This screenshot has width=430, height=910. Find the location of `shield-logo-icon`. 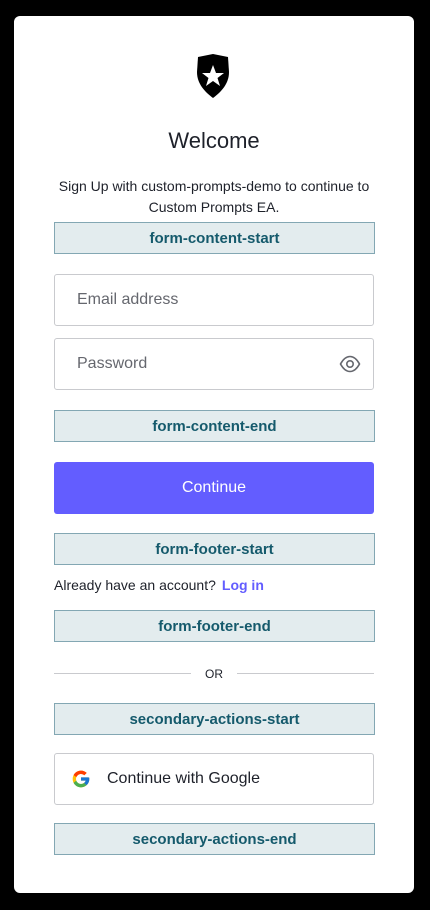

shield-logo-icon is located at coordinates (213, 76).